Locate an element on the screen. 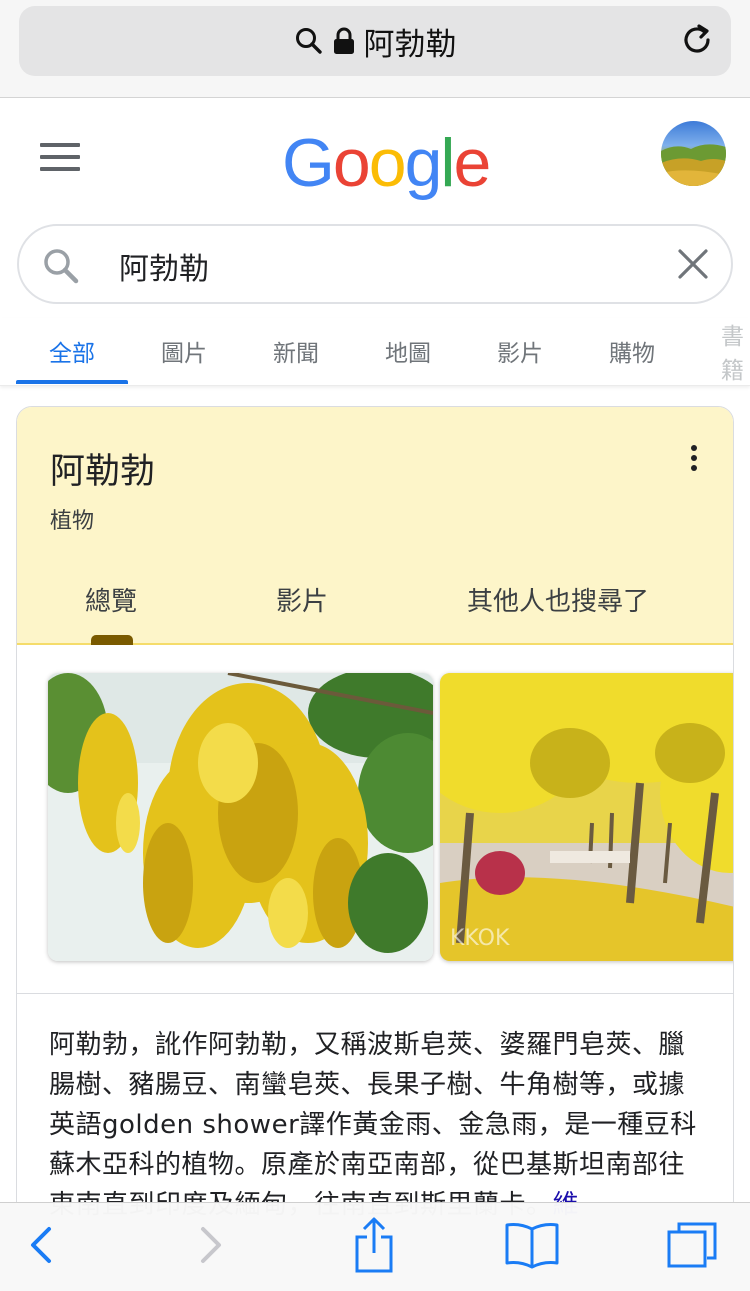 This screenshot has height=1291, width=750. search-box: 阿勃勒 is located at coordinates (375, 264).